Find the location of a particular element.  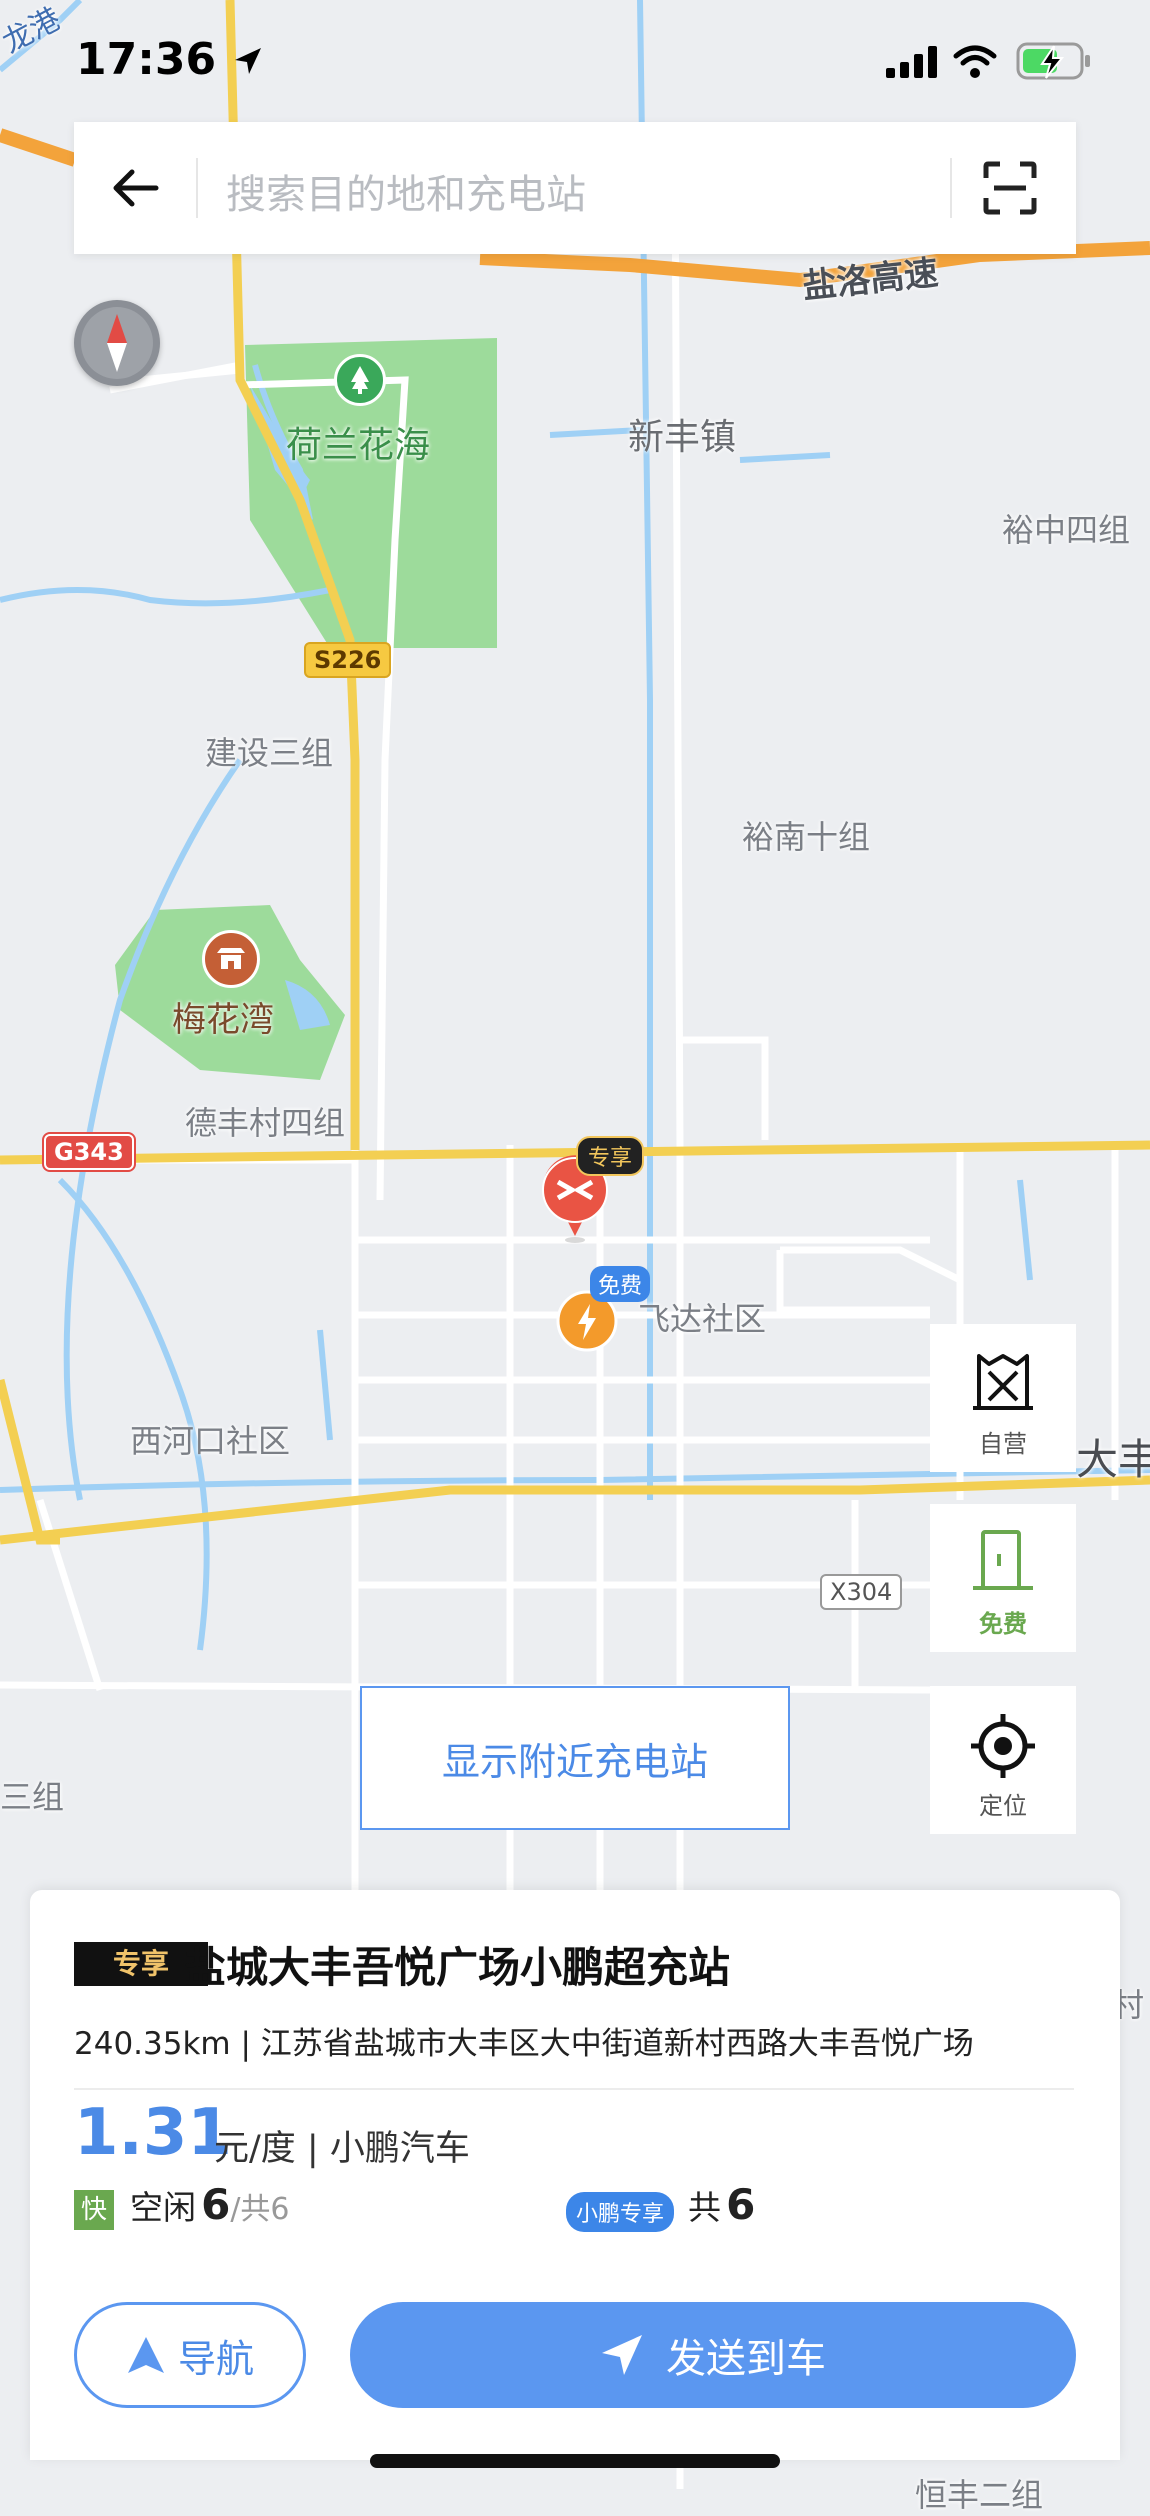

search-bar: 搜索目的地和充电站 is located at coordinates (575, 188).